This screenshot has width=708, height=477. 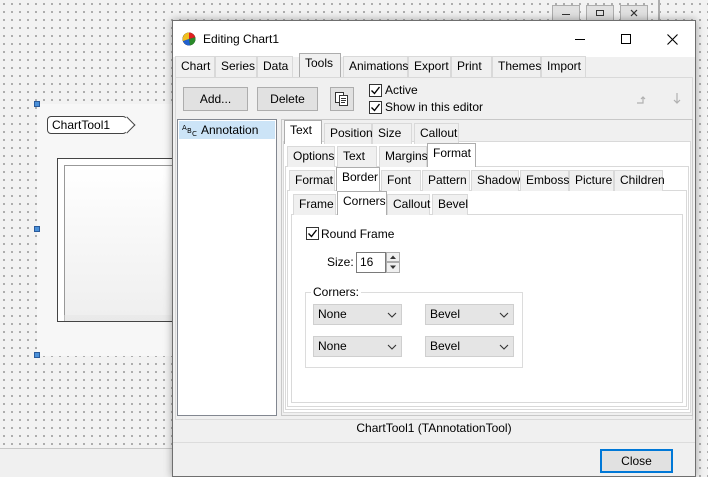 What do you see at coordinates (362, 203) in the screenshot?
I see `tab-corners: Corners` at bounding box center [362, 203].